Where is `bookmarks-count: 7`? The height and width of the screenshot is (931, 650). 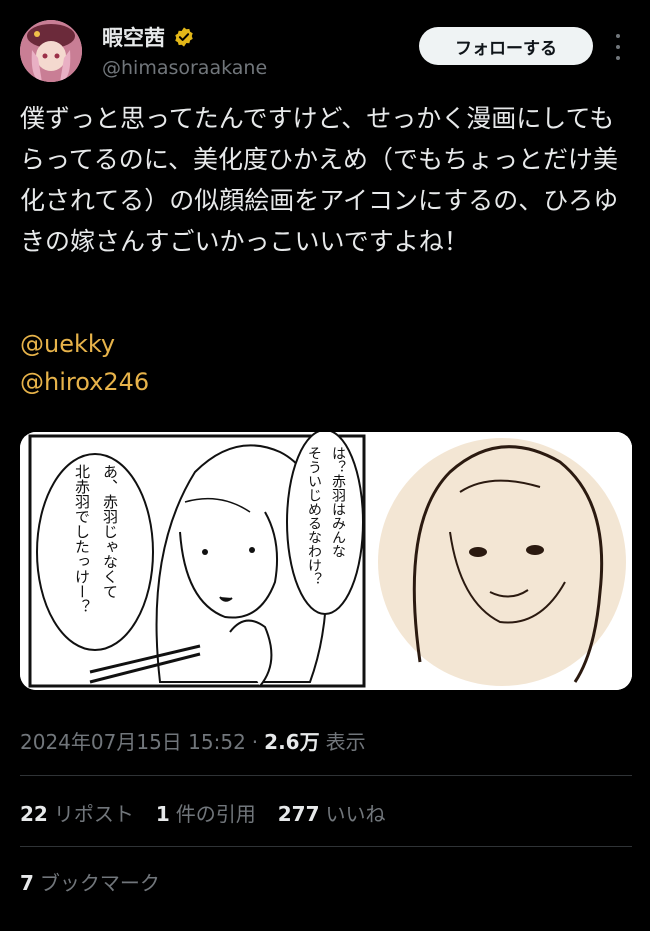 bookmarks-count: 7 is located at coordinates (27, 883).